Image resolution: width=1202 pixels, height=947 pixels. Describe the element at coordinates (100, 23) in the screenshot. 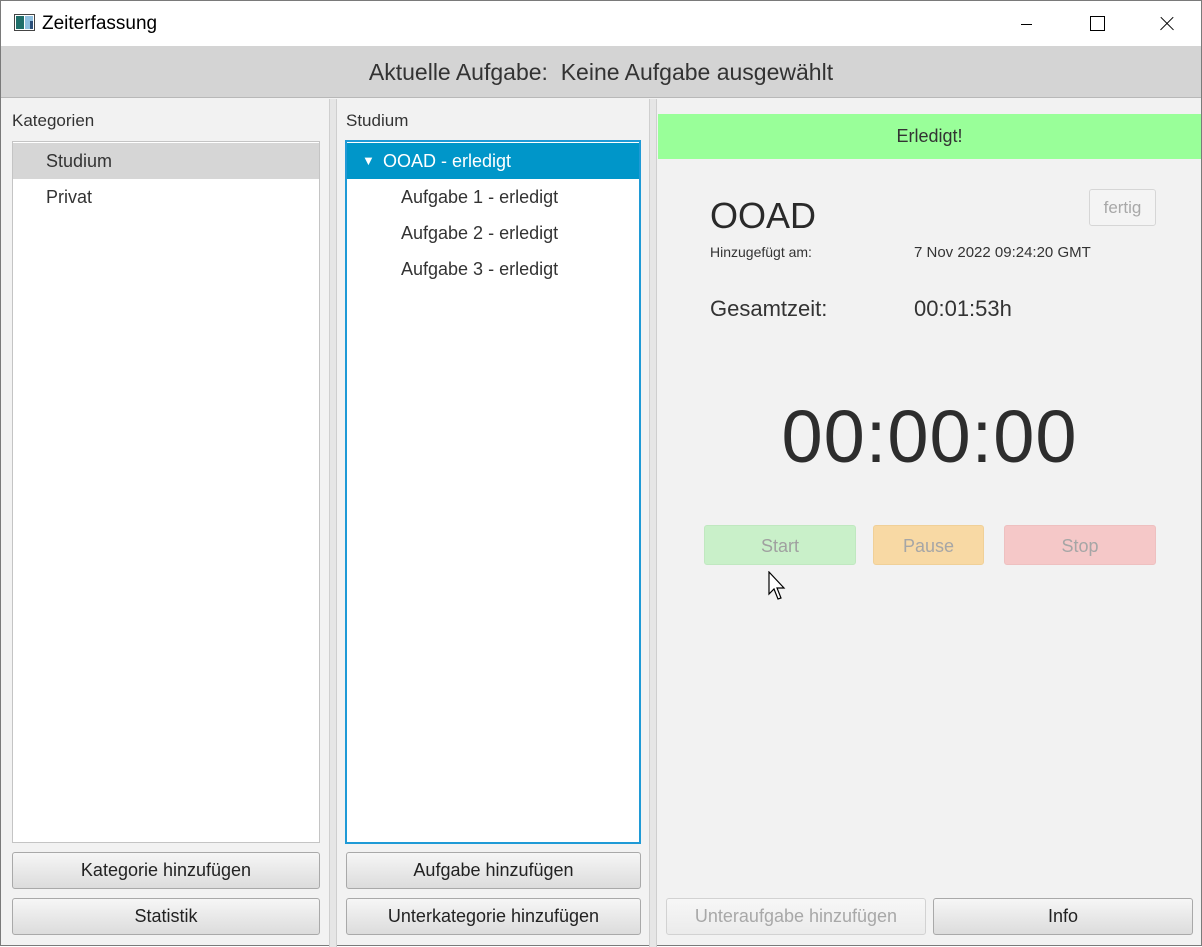

I see `window-title: Zeiterfassung` at that location.